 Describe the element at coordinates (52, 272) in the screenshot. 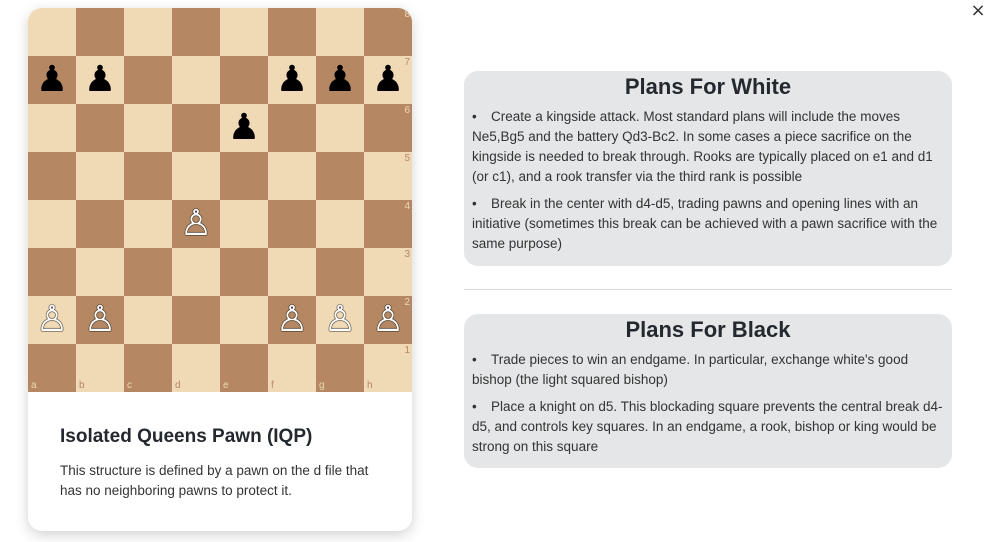

I see `square-a3` at that location.